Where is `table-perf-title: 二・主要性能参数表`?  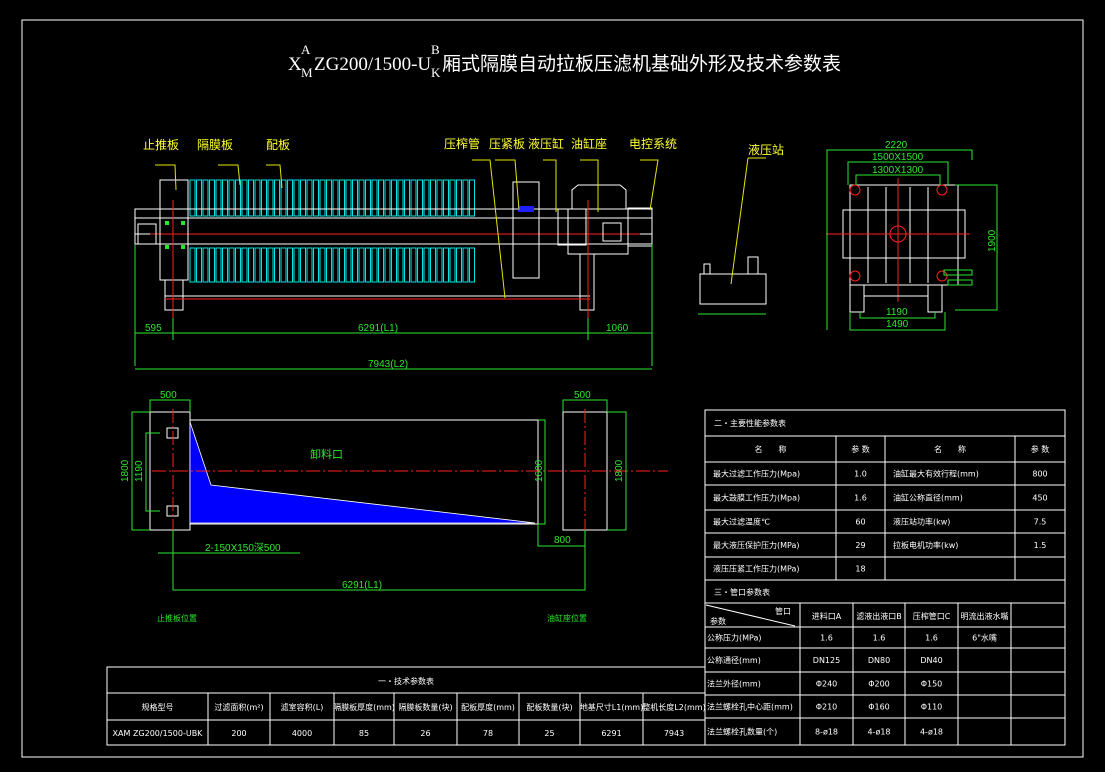 table-perf-title: 二・主要性能参数表 is located at coordinates (750, 423).